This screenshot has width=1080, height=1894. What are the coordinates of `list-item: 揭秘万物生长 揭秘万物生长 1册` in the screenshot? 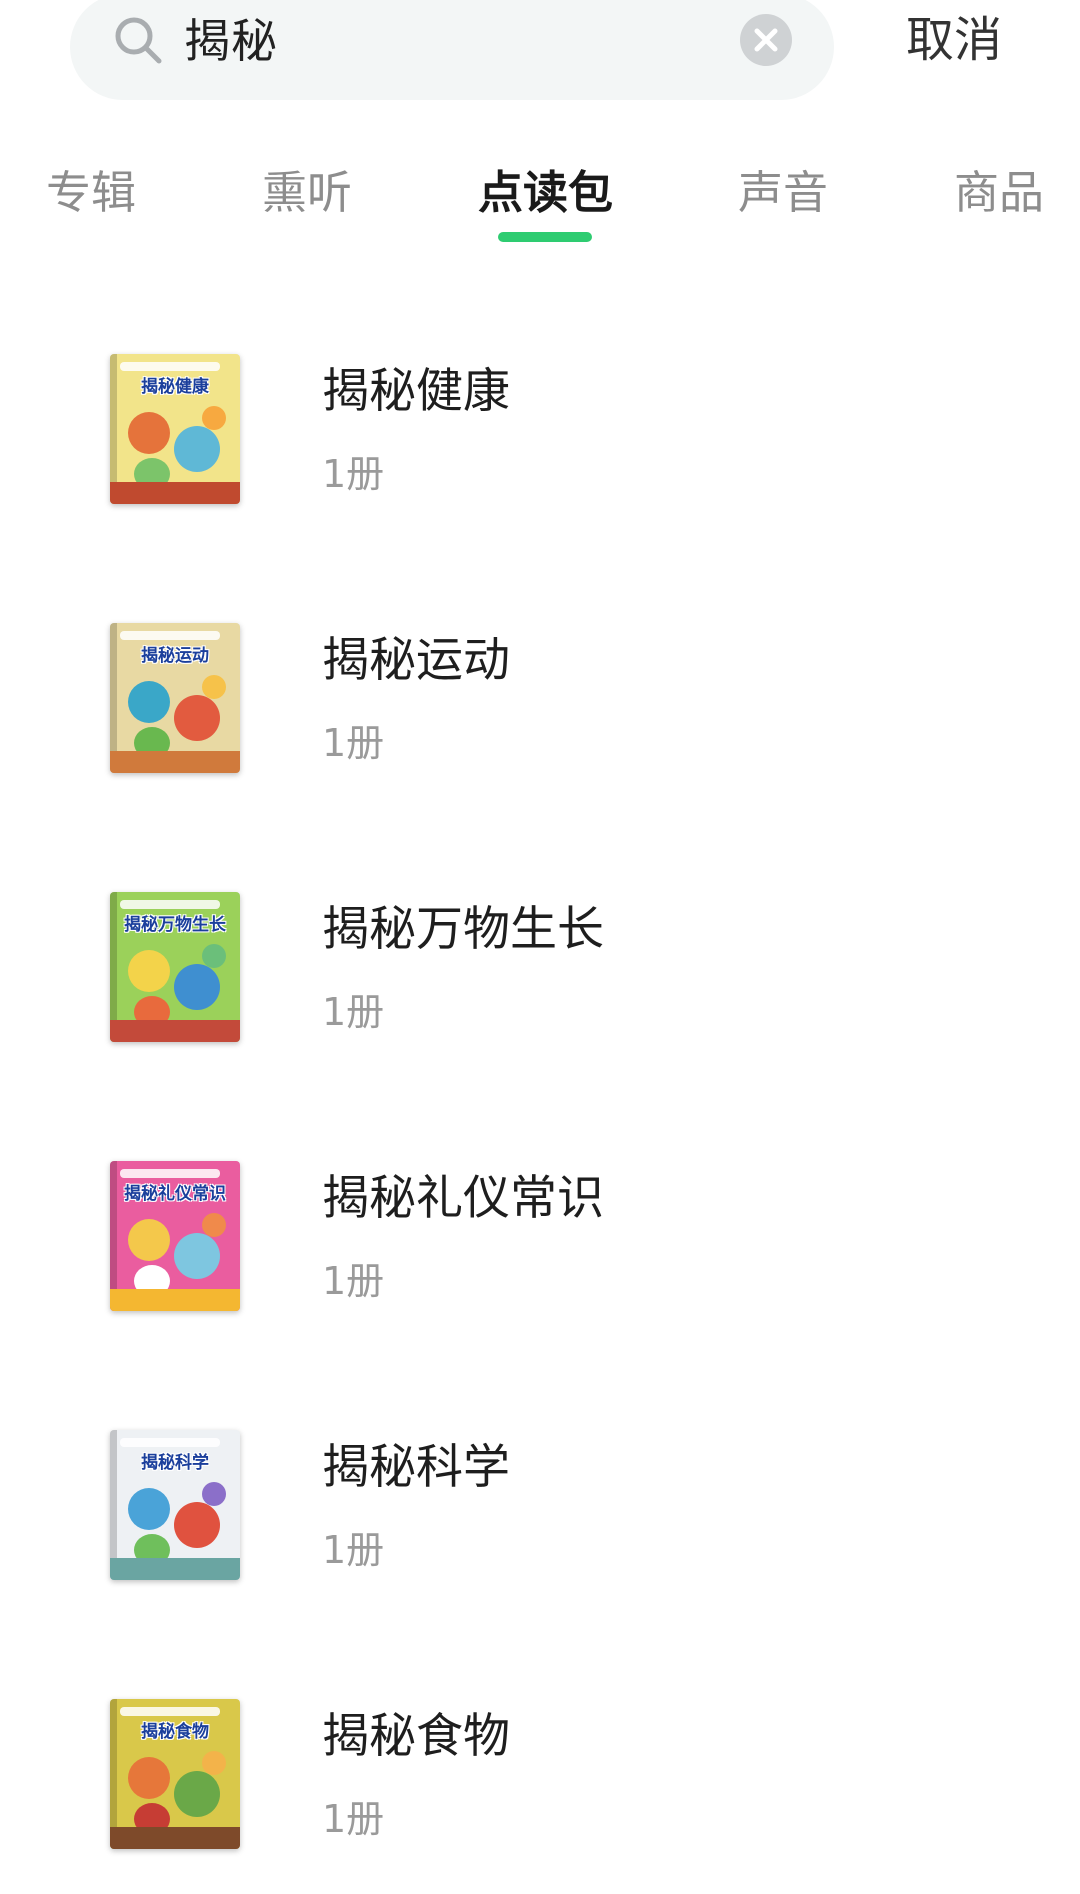 It's located at (540, 968).